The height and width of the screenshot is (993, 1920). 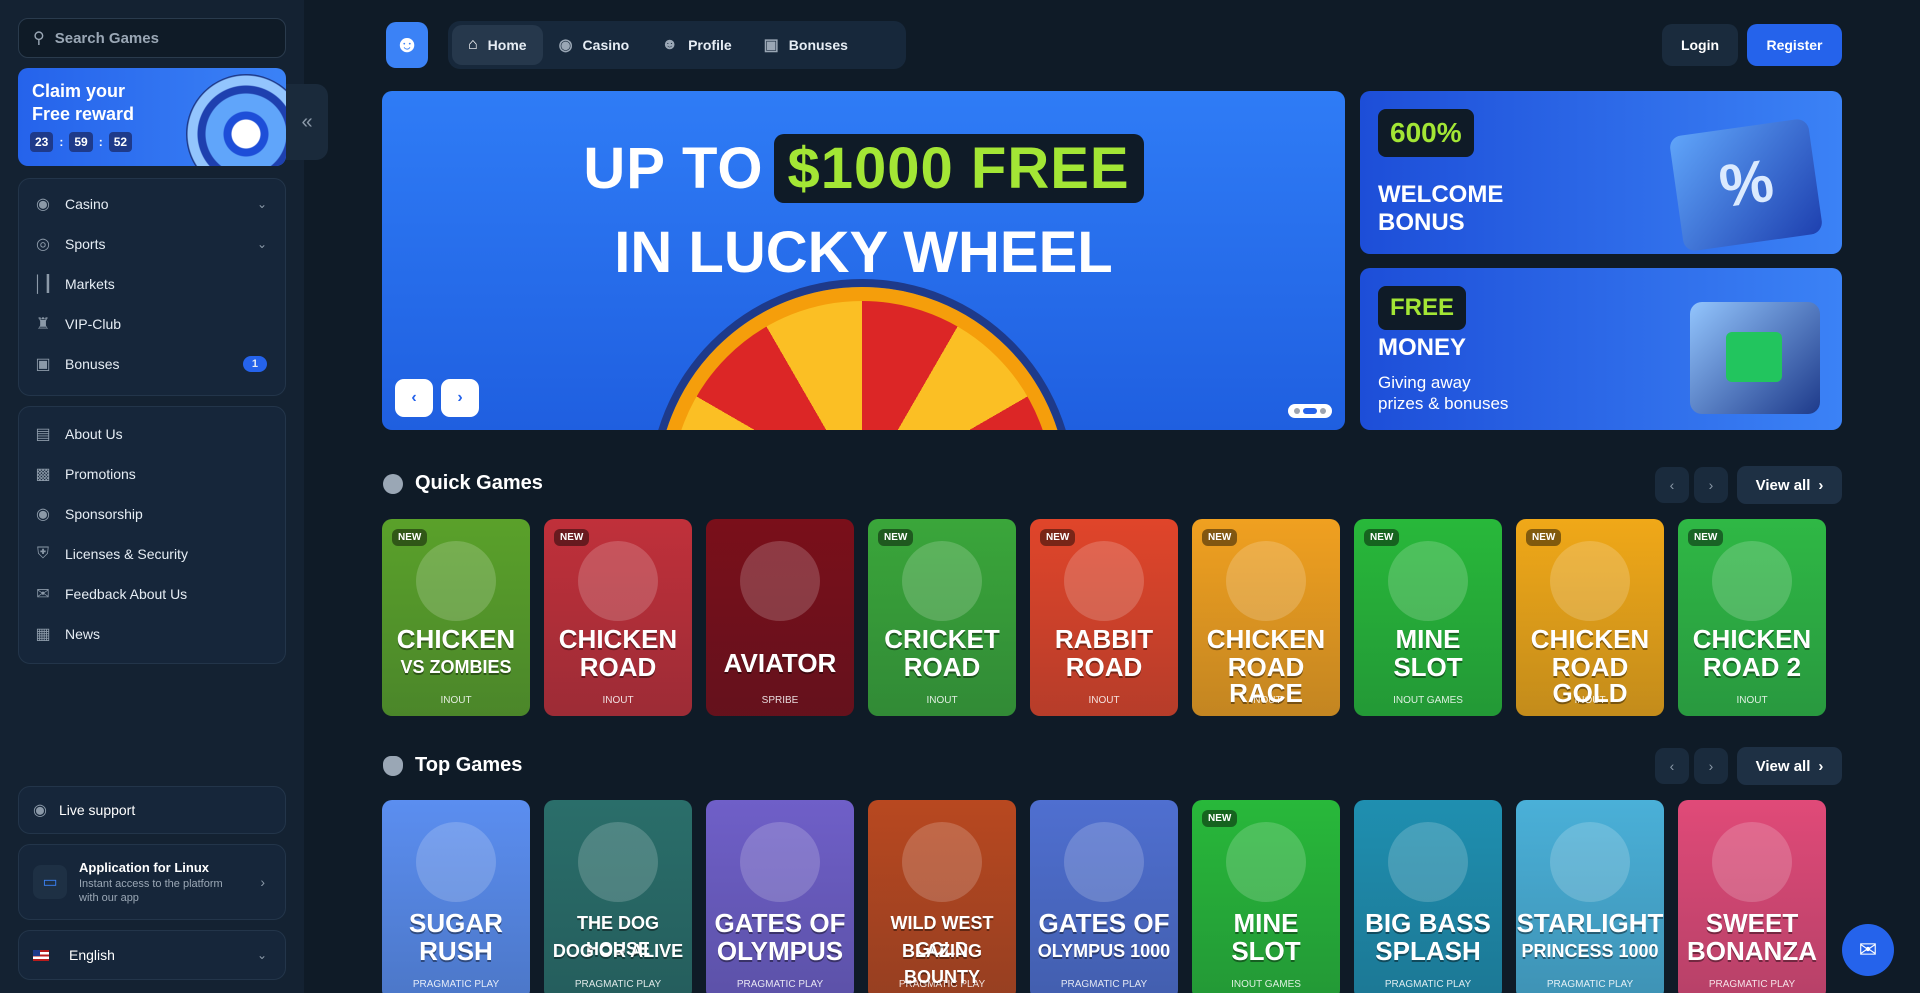 What do you see at coordinates (126, 594) in the screenshot?
I see `sidebar-item-label: Feedback About Us` at bounding box center [126, 594].